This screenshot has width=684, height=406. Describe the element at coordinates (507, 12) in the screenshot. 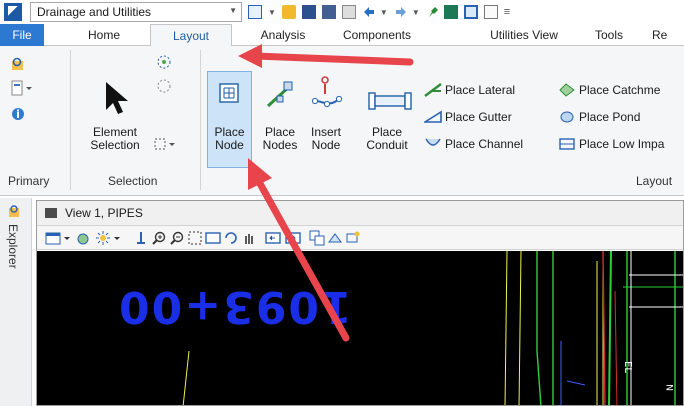

I see `customize-qat-icon: ≡` at that location.